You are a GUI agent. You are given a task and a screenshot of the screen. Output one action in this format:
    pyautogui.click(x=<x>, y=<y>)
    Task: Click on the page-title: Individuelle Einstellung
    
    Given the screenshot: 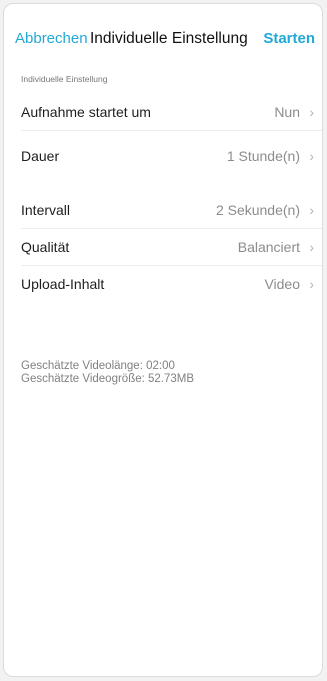 What is the action you would take?
    pyautogui.click(x=169, y=38)
    